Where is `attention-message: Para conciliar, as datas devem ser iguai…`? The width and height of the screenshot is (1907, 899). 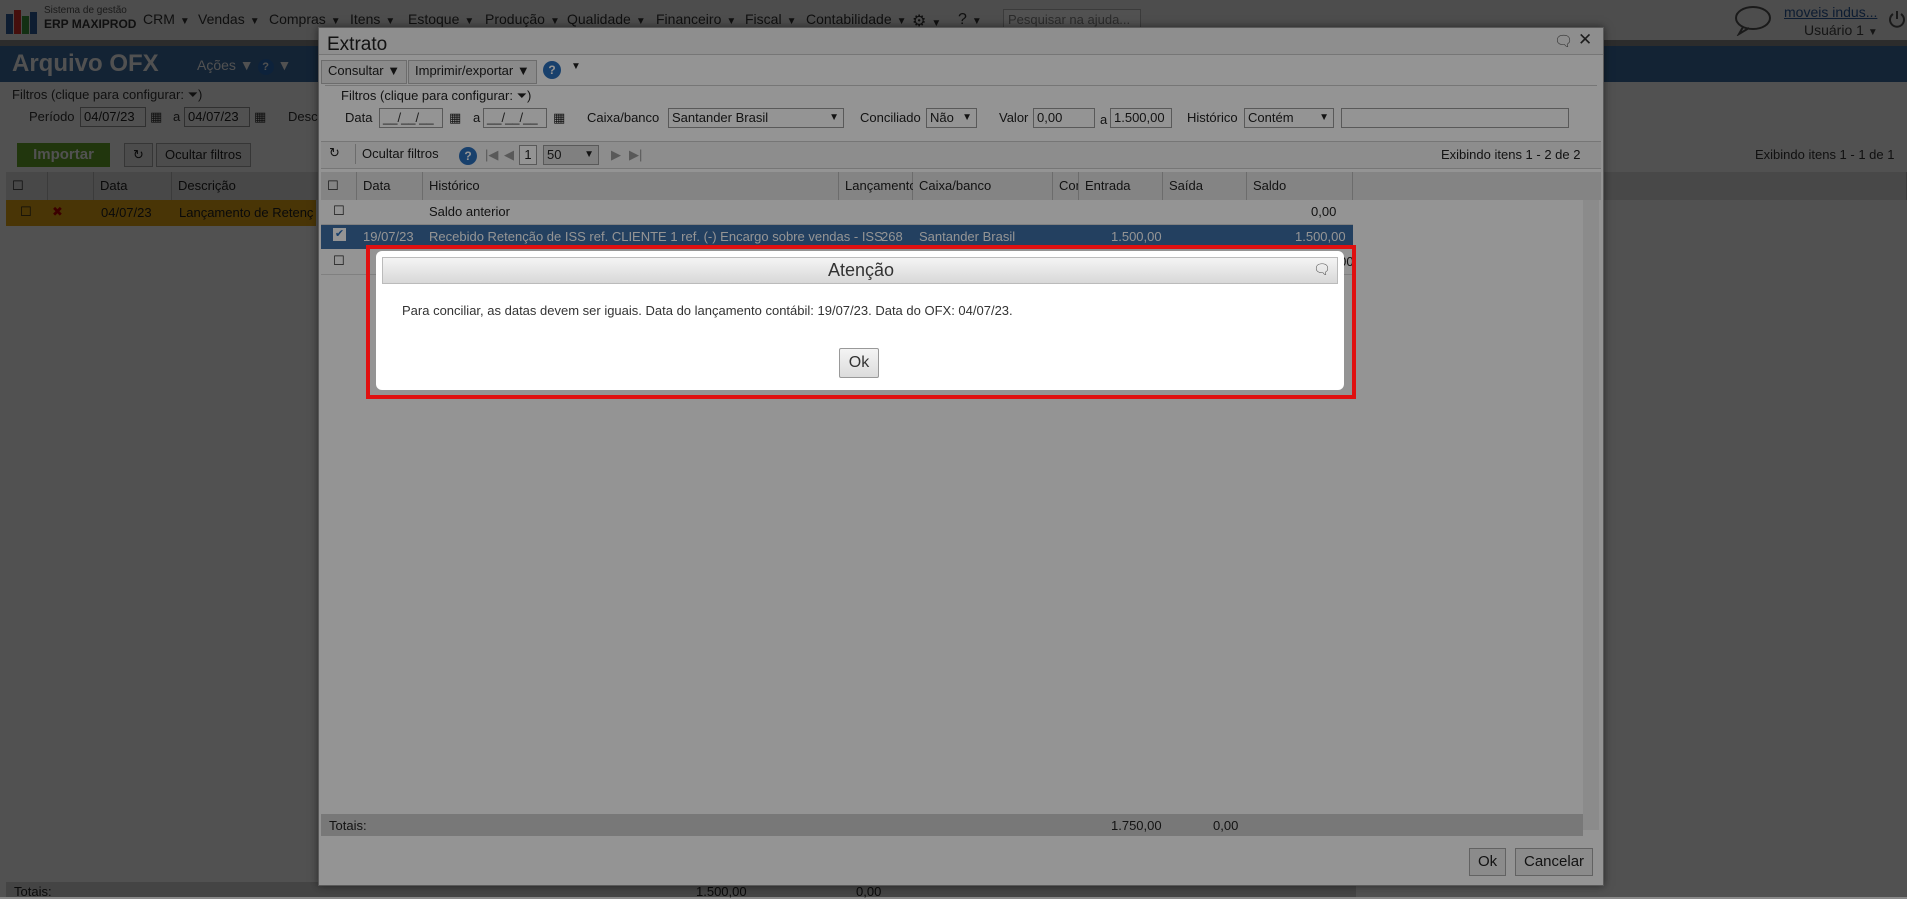
attention-message: Para conciliar, as datas devem ser iguai… is located at coordinates (707, 310).